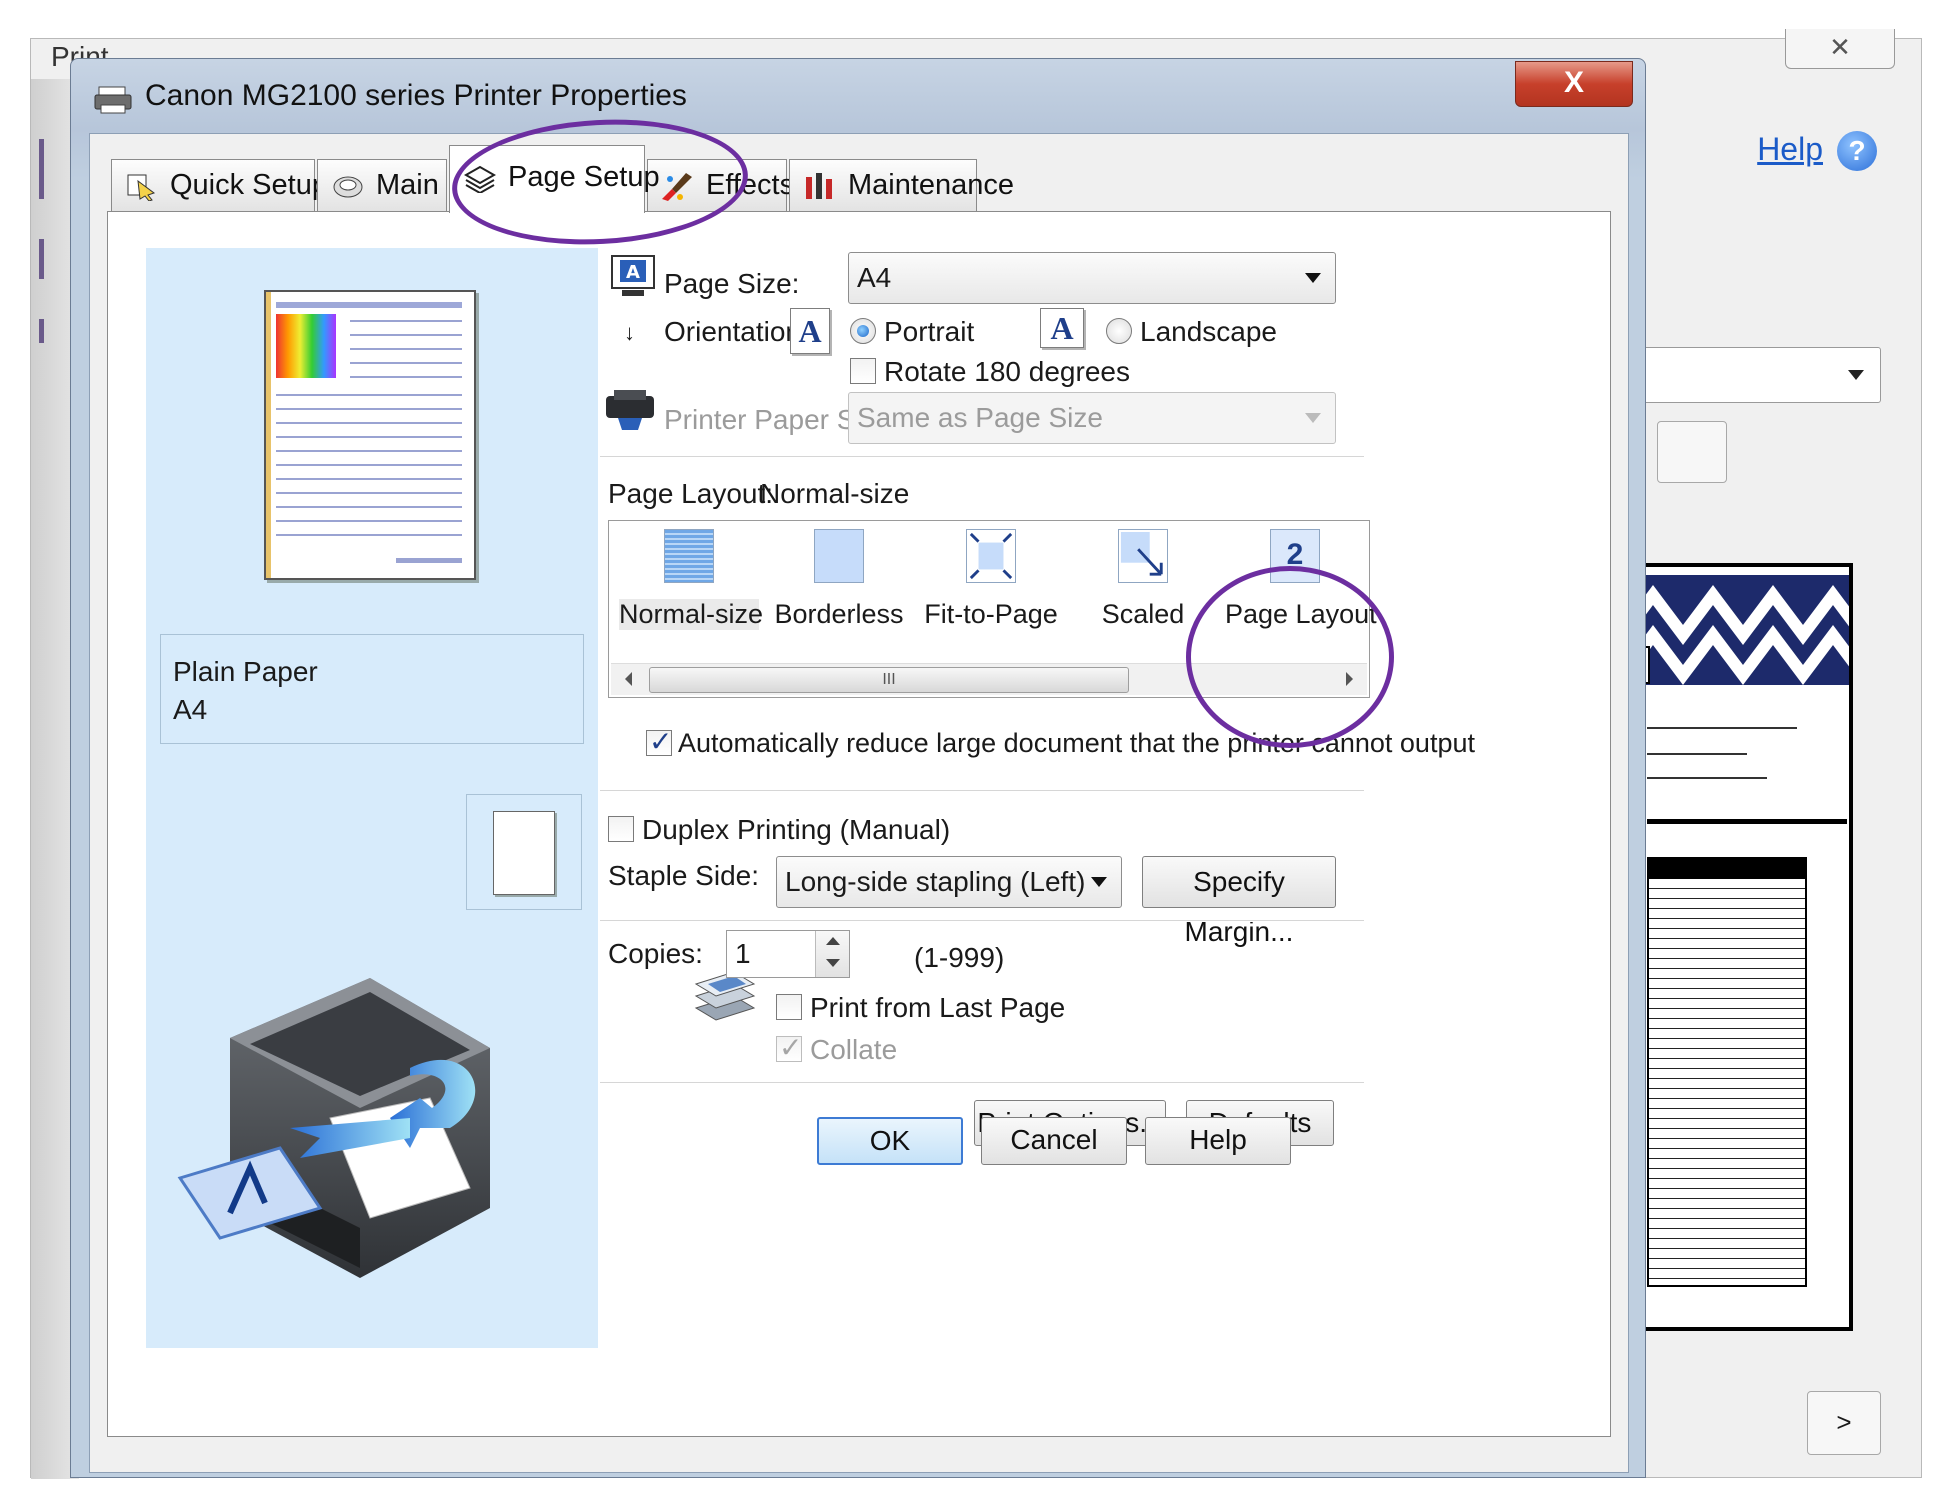  Describe the element at coordinates (1727, 1072) in the screenshot. I see `preview-table` at that location.